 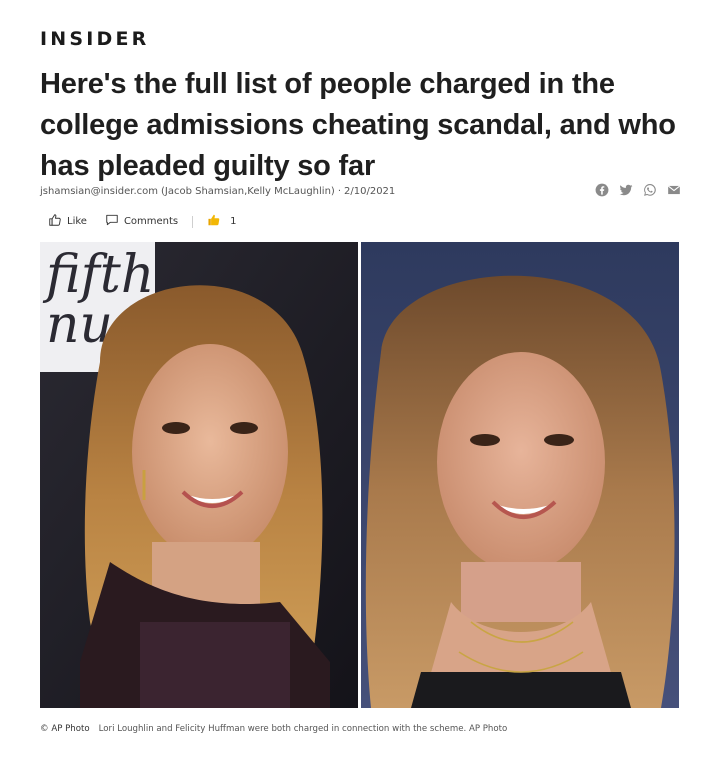 I want to click on thumbs-up-emoji-icon, so click(x=214, y=221).